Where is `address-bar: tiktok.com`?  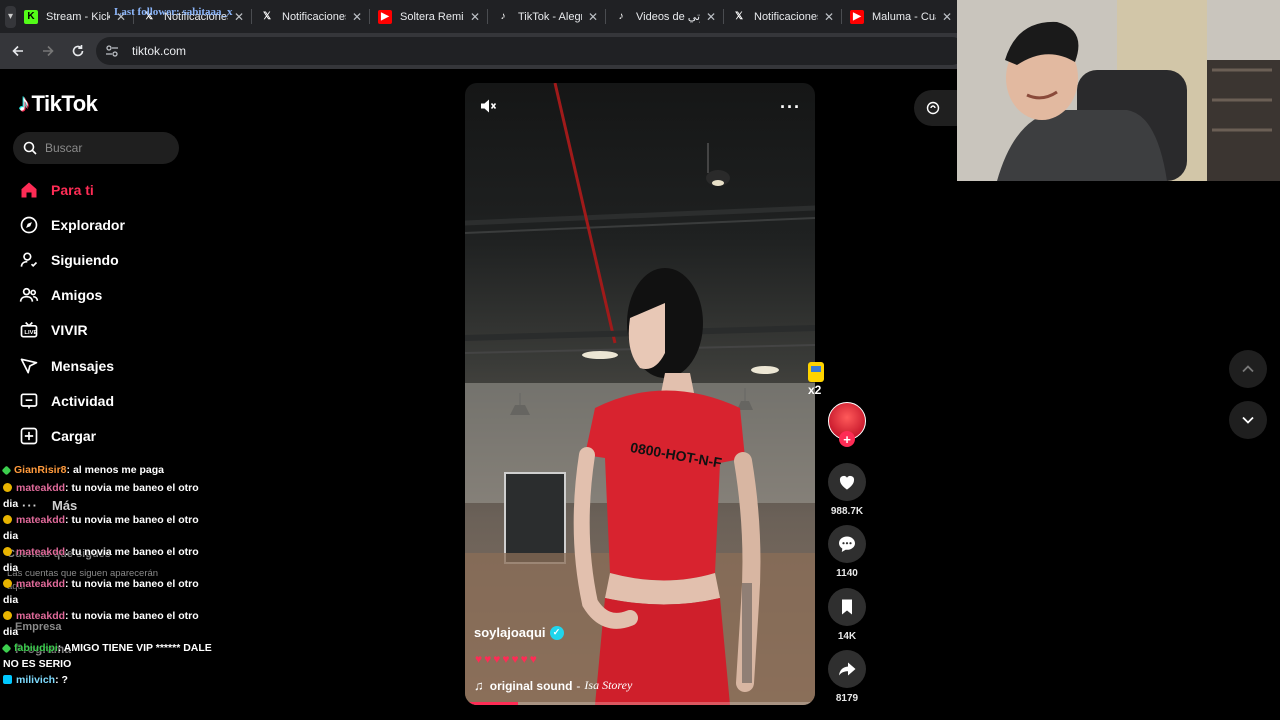
address-bar: tiktok.com is located at coordinates (531, 51).